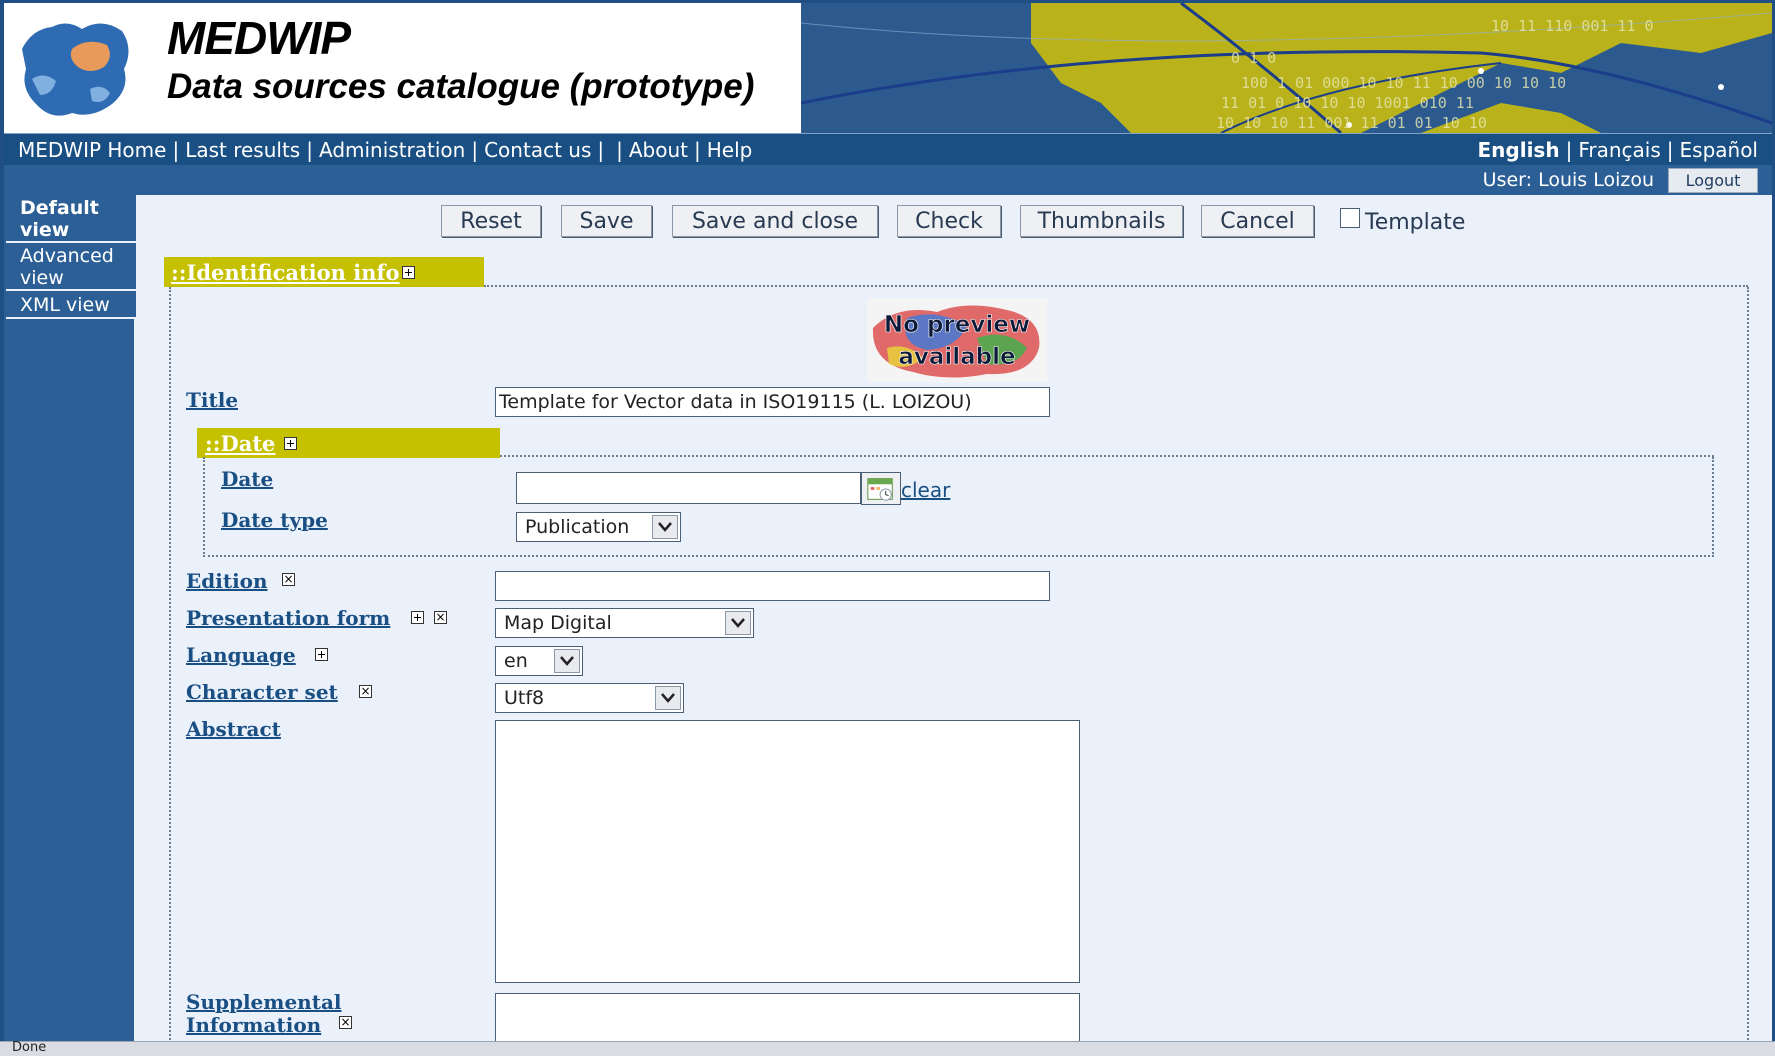  I want to click on template-label: Template, so click(1415, 222).